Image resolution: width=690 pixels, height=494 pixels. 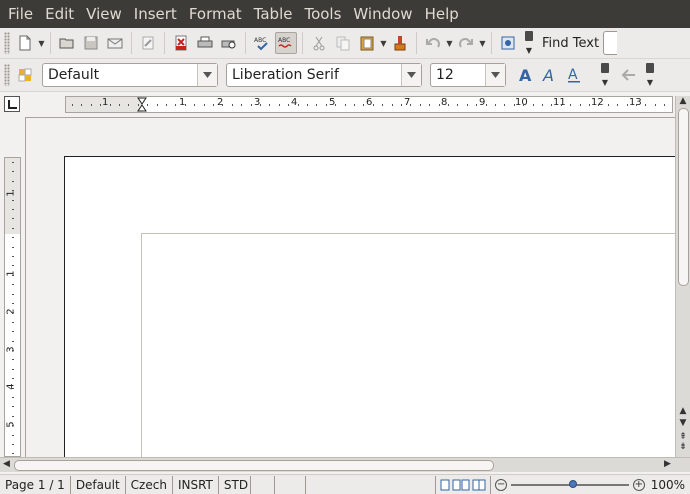 I want to click on bold-button: A, so click(x=526, y=75).